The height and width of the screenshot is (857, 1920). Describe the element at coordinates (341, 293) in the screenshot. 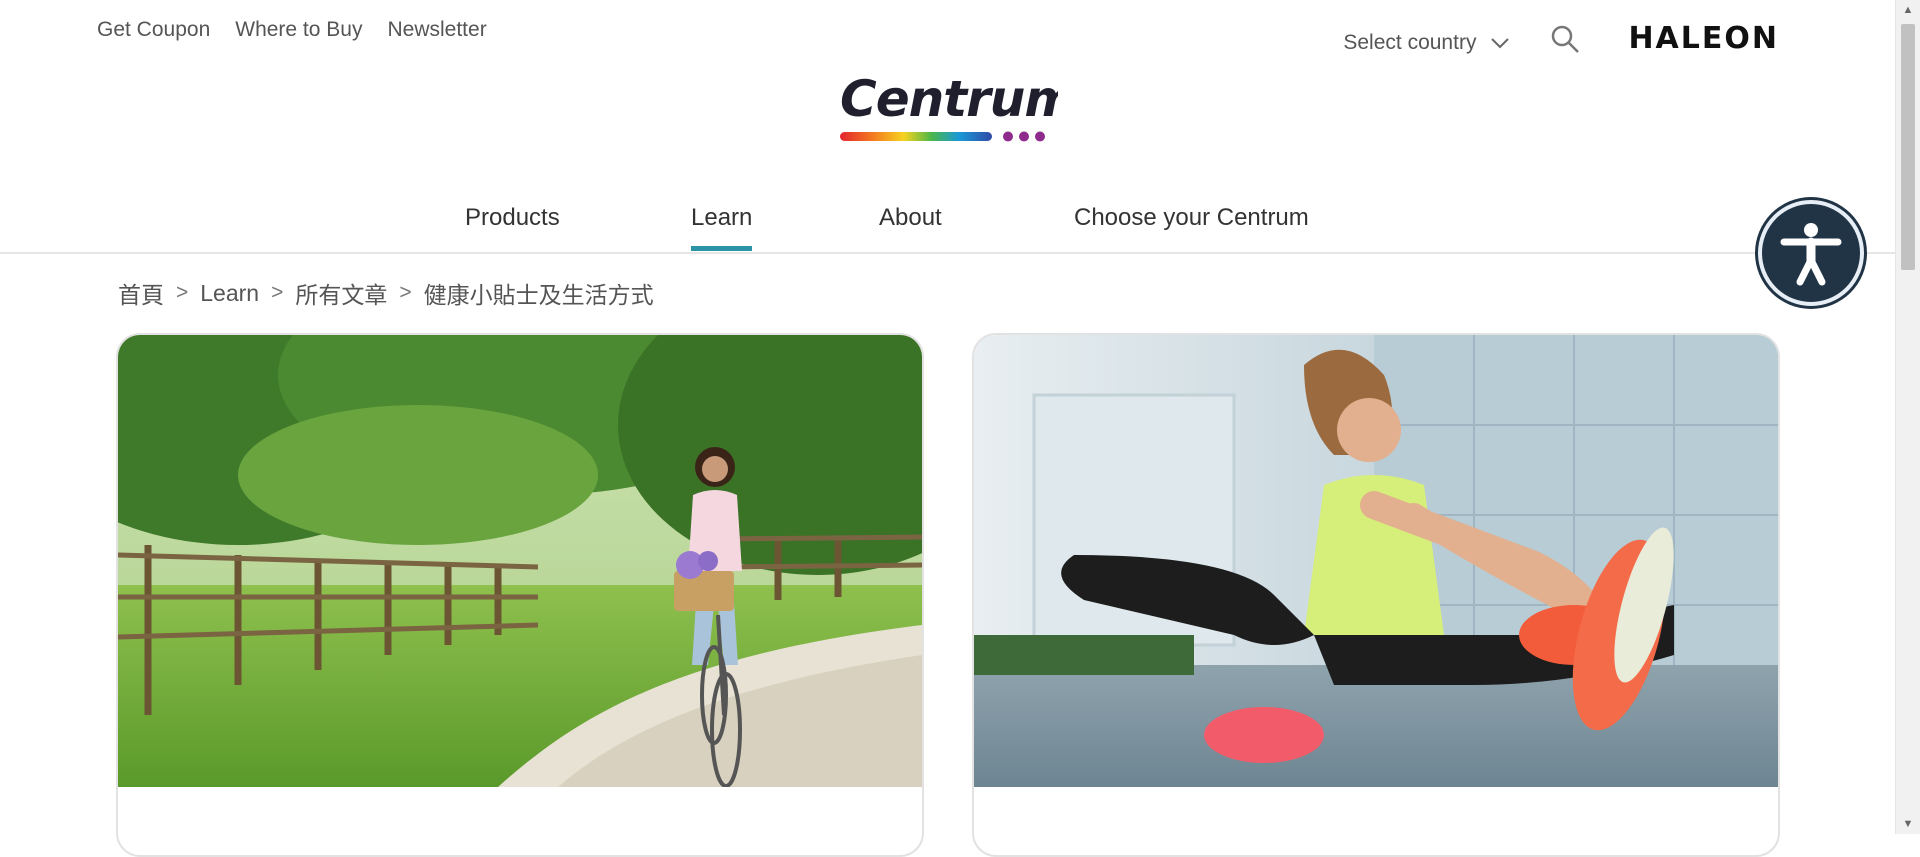

I see `breadcrumb-all-articles: 所有文章` at that location.